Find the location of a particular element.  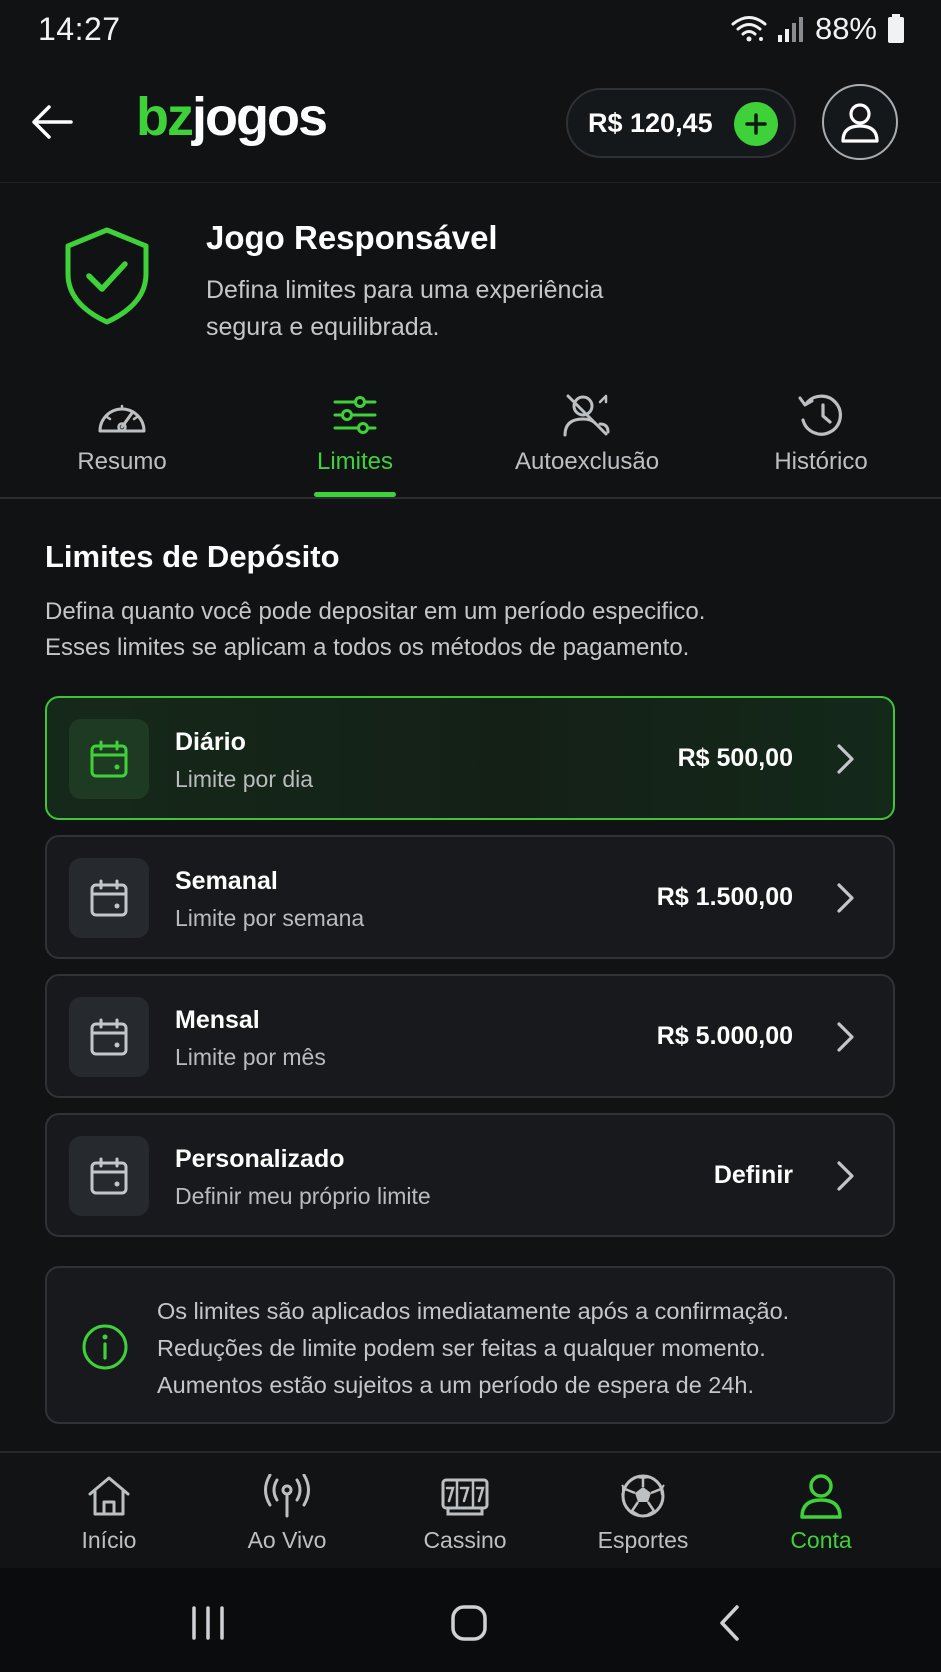

active-tab-indicator is located at coordinates (355, 494).